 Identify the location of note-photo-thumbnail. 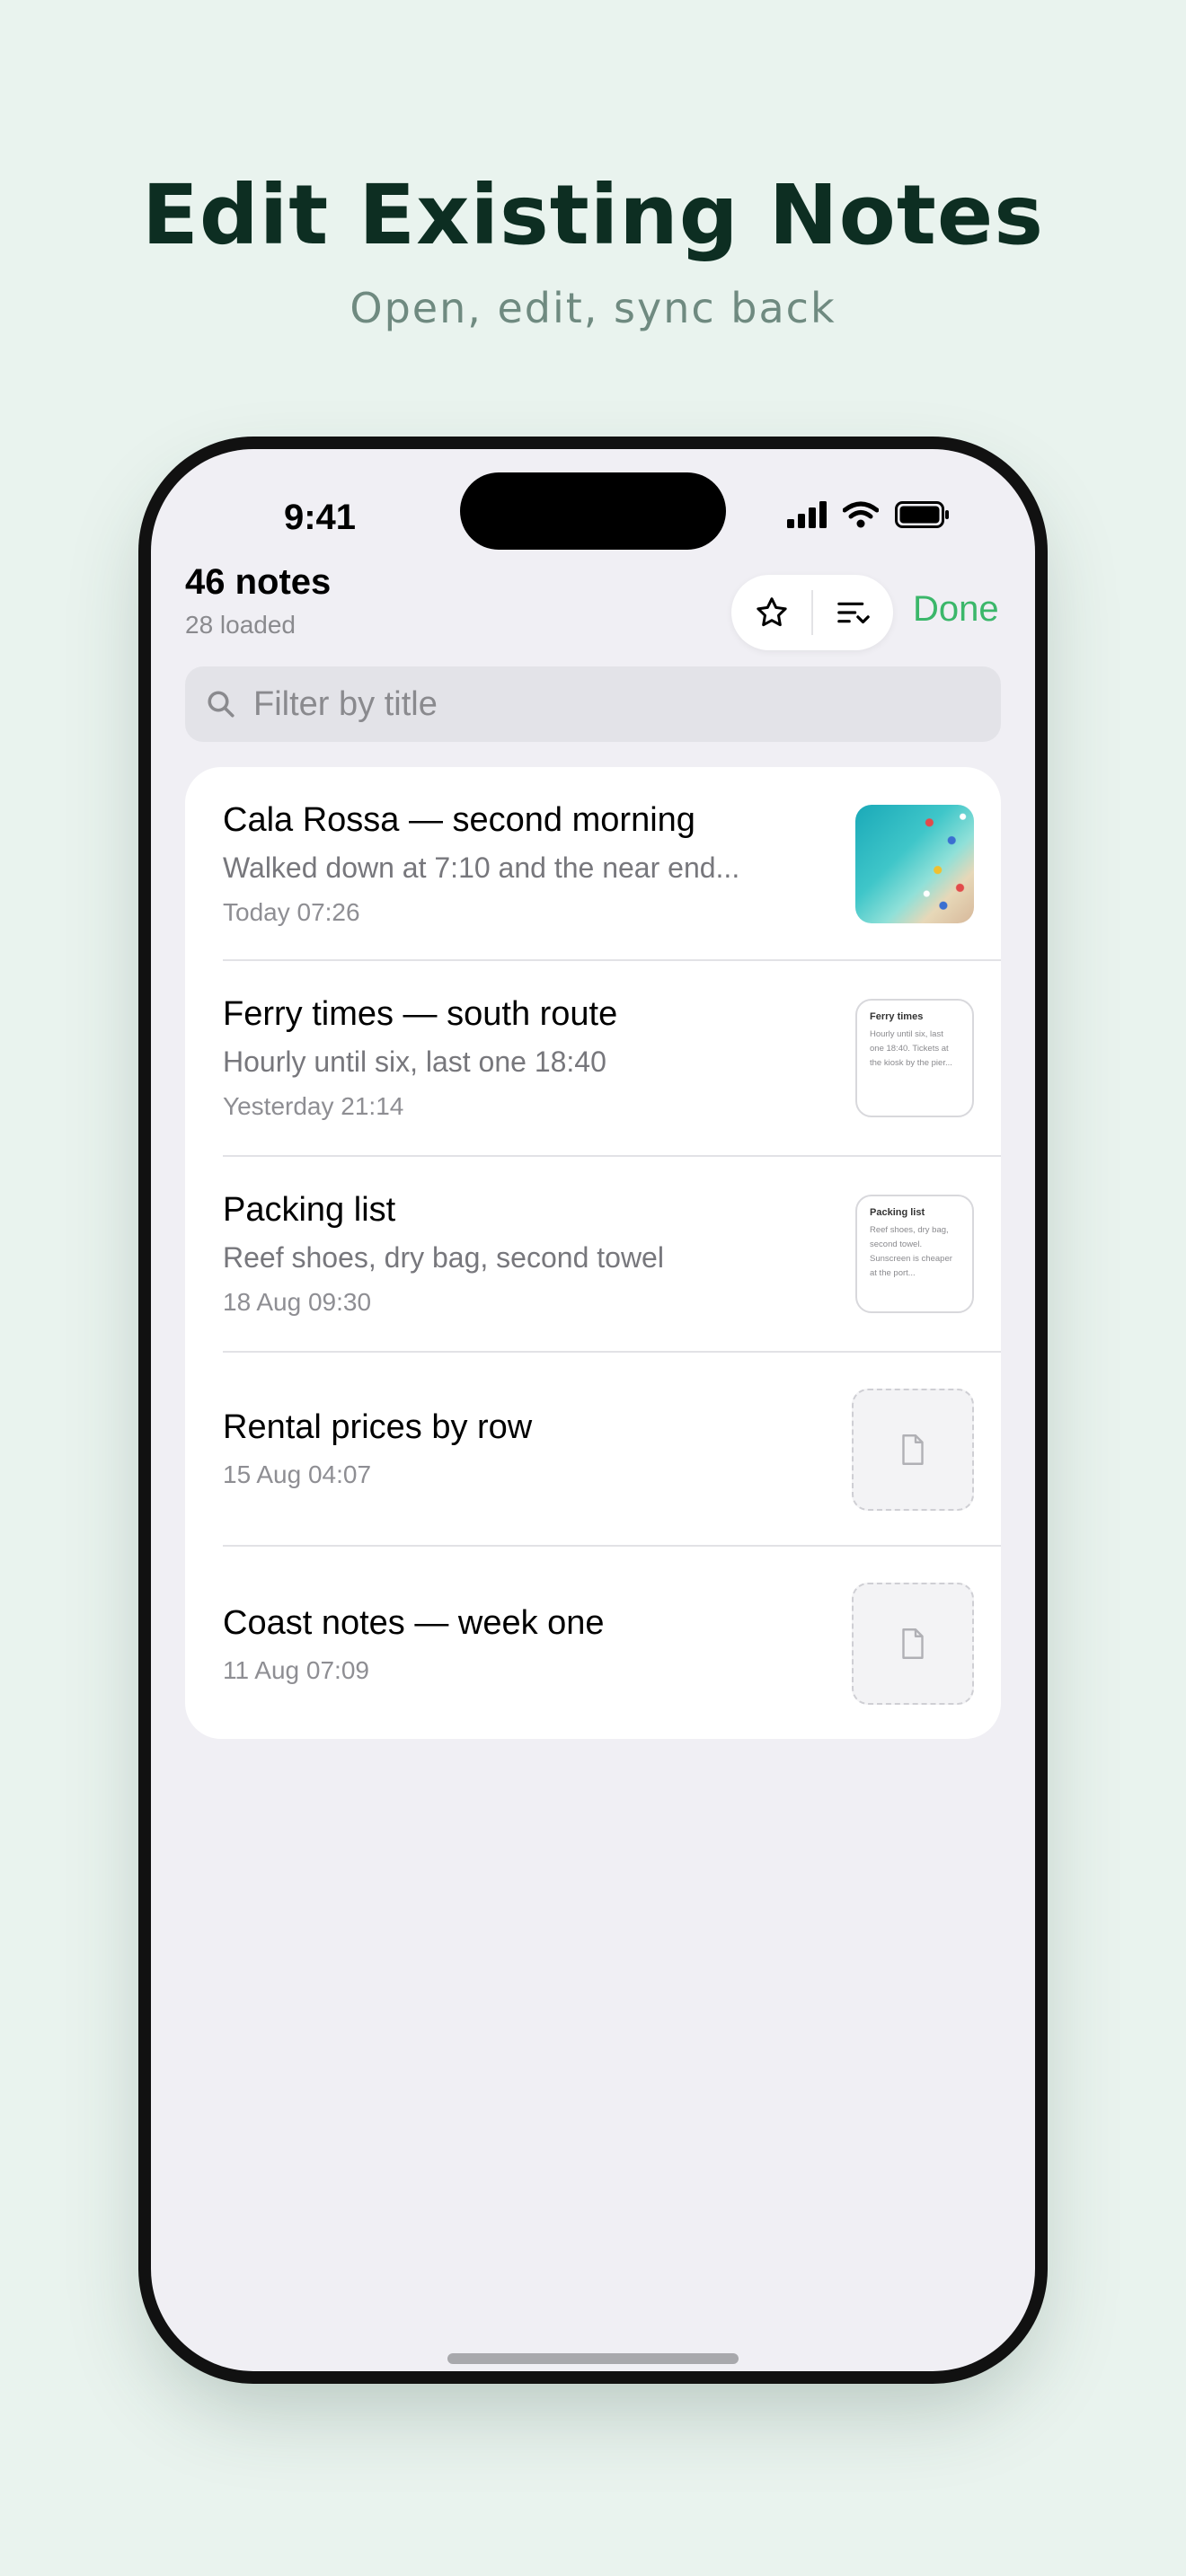
(914, 864).